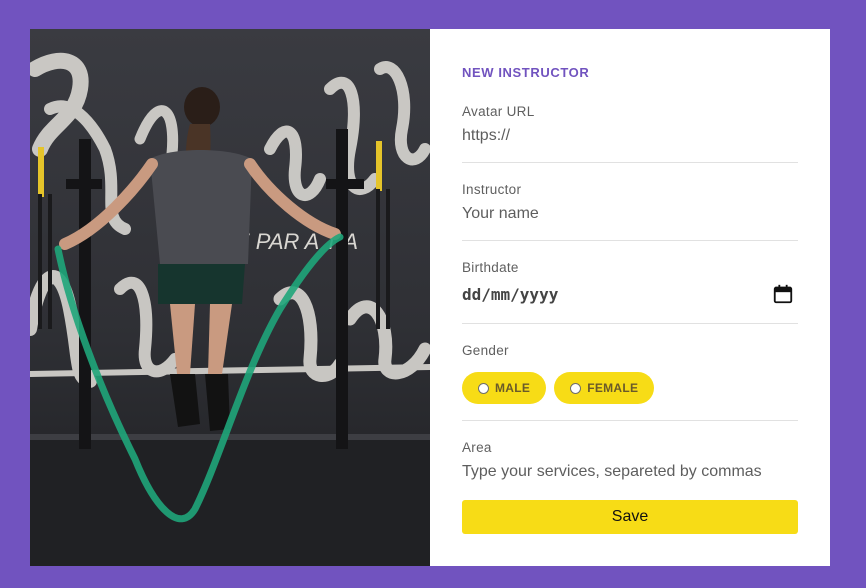 Image resolution: width=866 pixels, height=588 pixels. I want to click on male-radio, so click(483, 388).